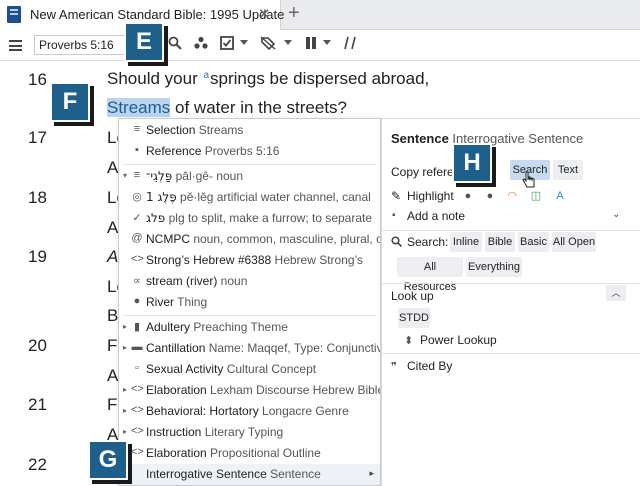  I want to click on menu-item-selection: ≡ Selection Streams, so click(249, 130).